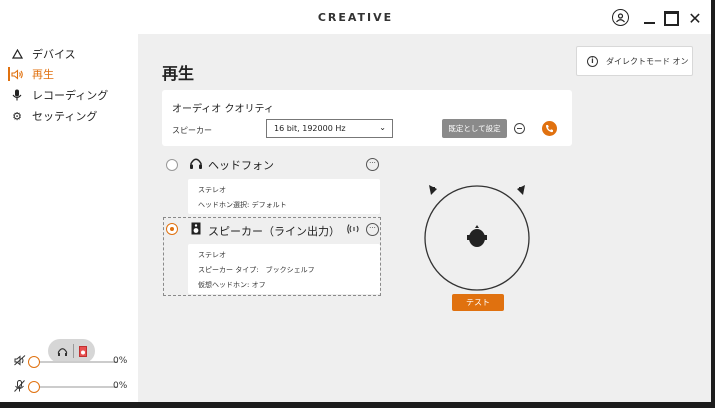 This screenshot has height=408, width=715. Describe the element at coordinates (54, 54) in the screenshot. I see `sidebar-item-label: デバイス` at that location.